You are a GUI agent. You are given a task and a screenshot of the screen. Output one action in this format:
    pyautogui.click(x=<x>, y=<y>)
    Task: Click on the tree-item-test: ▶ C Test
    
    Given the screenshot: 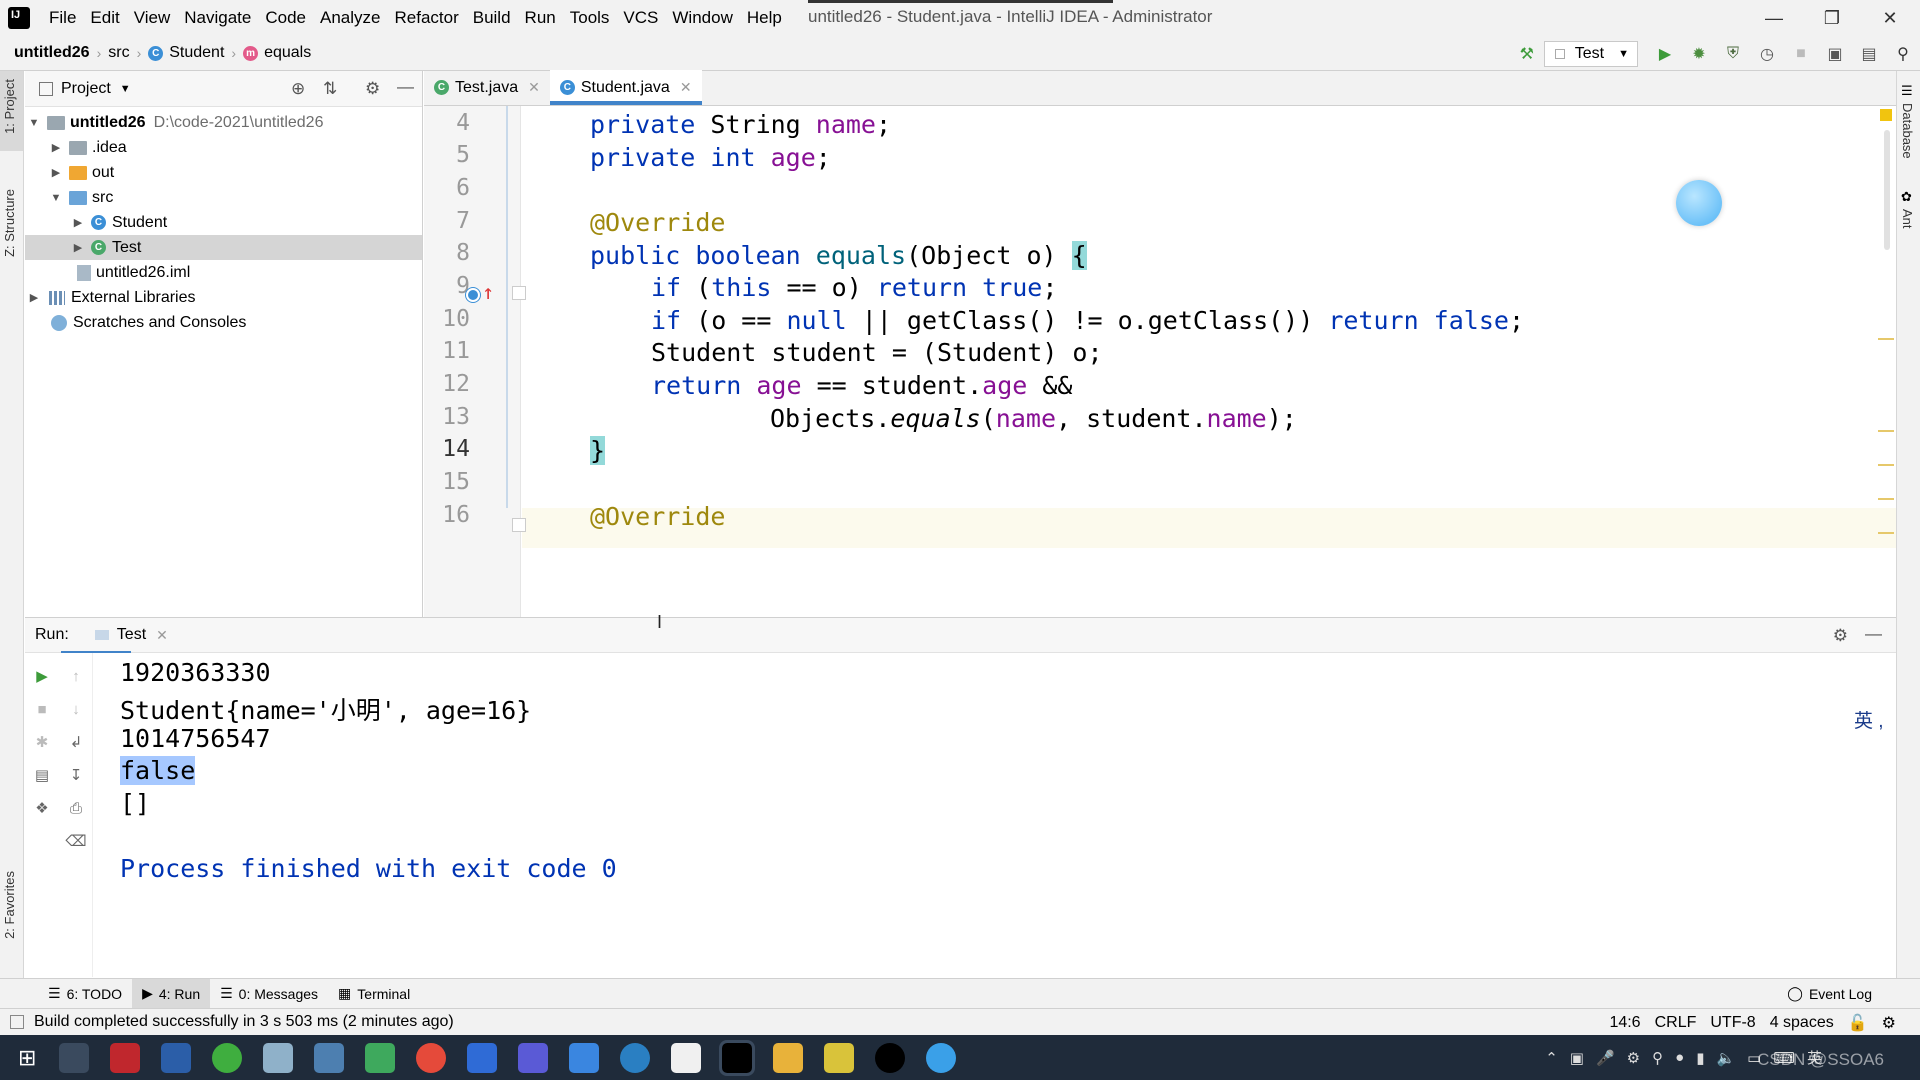 What is the action you would take?
    pyautogui.click(x=223, y=247)
    